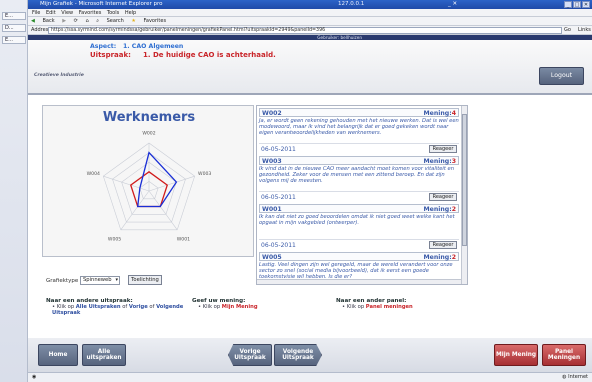  I want to click on search-button: Search, so click(115, 21).